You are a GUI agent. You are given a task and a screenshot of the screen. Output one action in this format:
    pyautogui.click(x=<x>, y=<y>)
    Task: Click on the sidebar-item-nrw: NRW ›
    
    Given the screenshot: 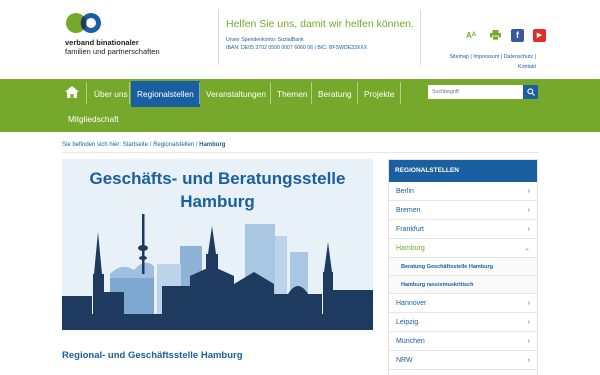 What is the action you would take?
    pyautogui.click(x=463, y=360)
    